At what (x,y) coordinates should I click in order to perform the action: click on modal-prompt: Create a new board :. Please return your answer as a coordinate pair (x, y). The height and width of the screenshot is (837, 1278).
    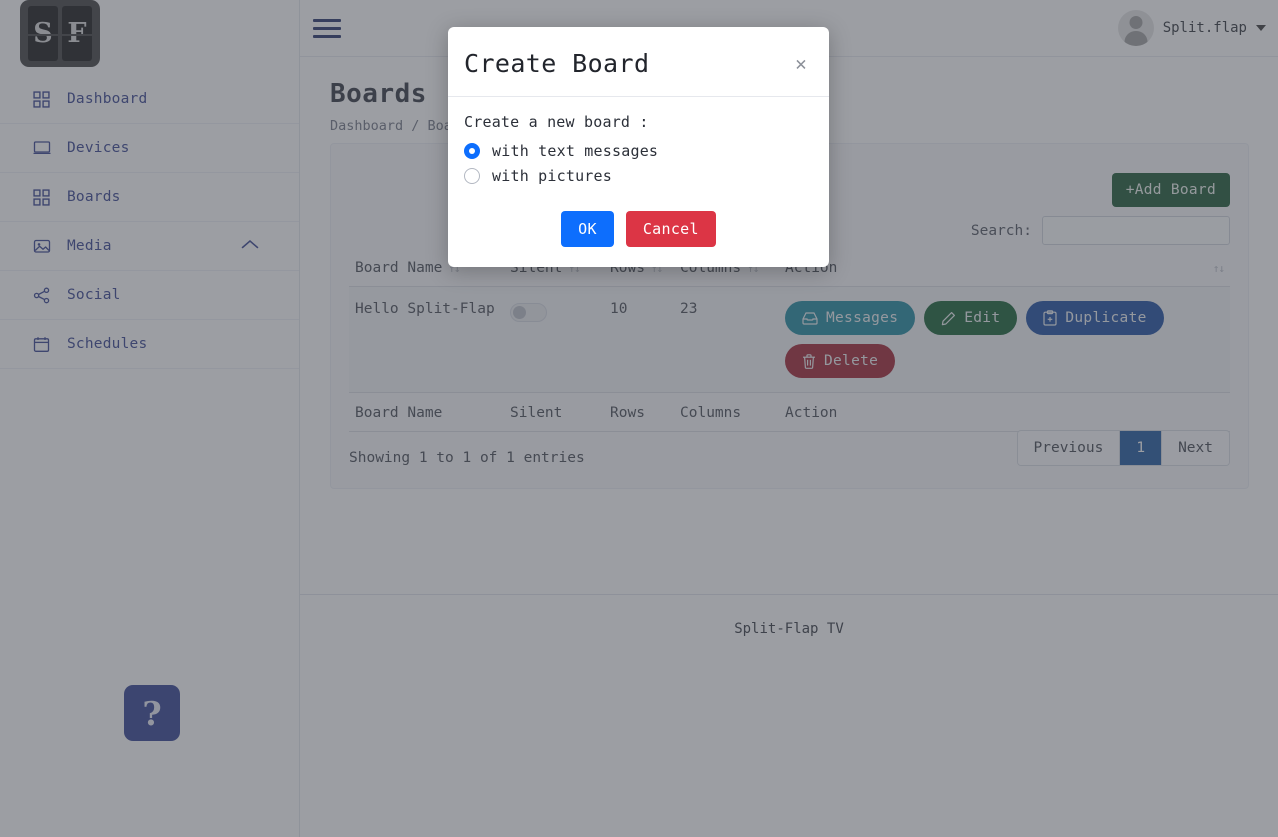
    Looking at the image, I should click on (556, 122).